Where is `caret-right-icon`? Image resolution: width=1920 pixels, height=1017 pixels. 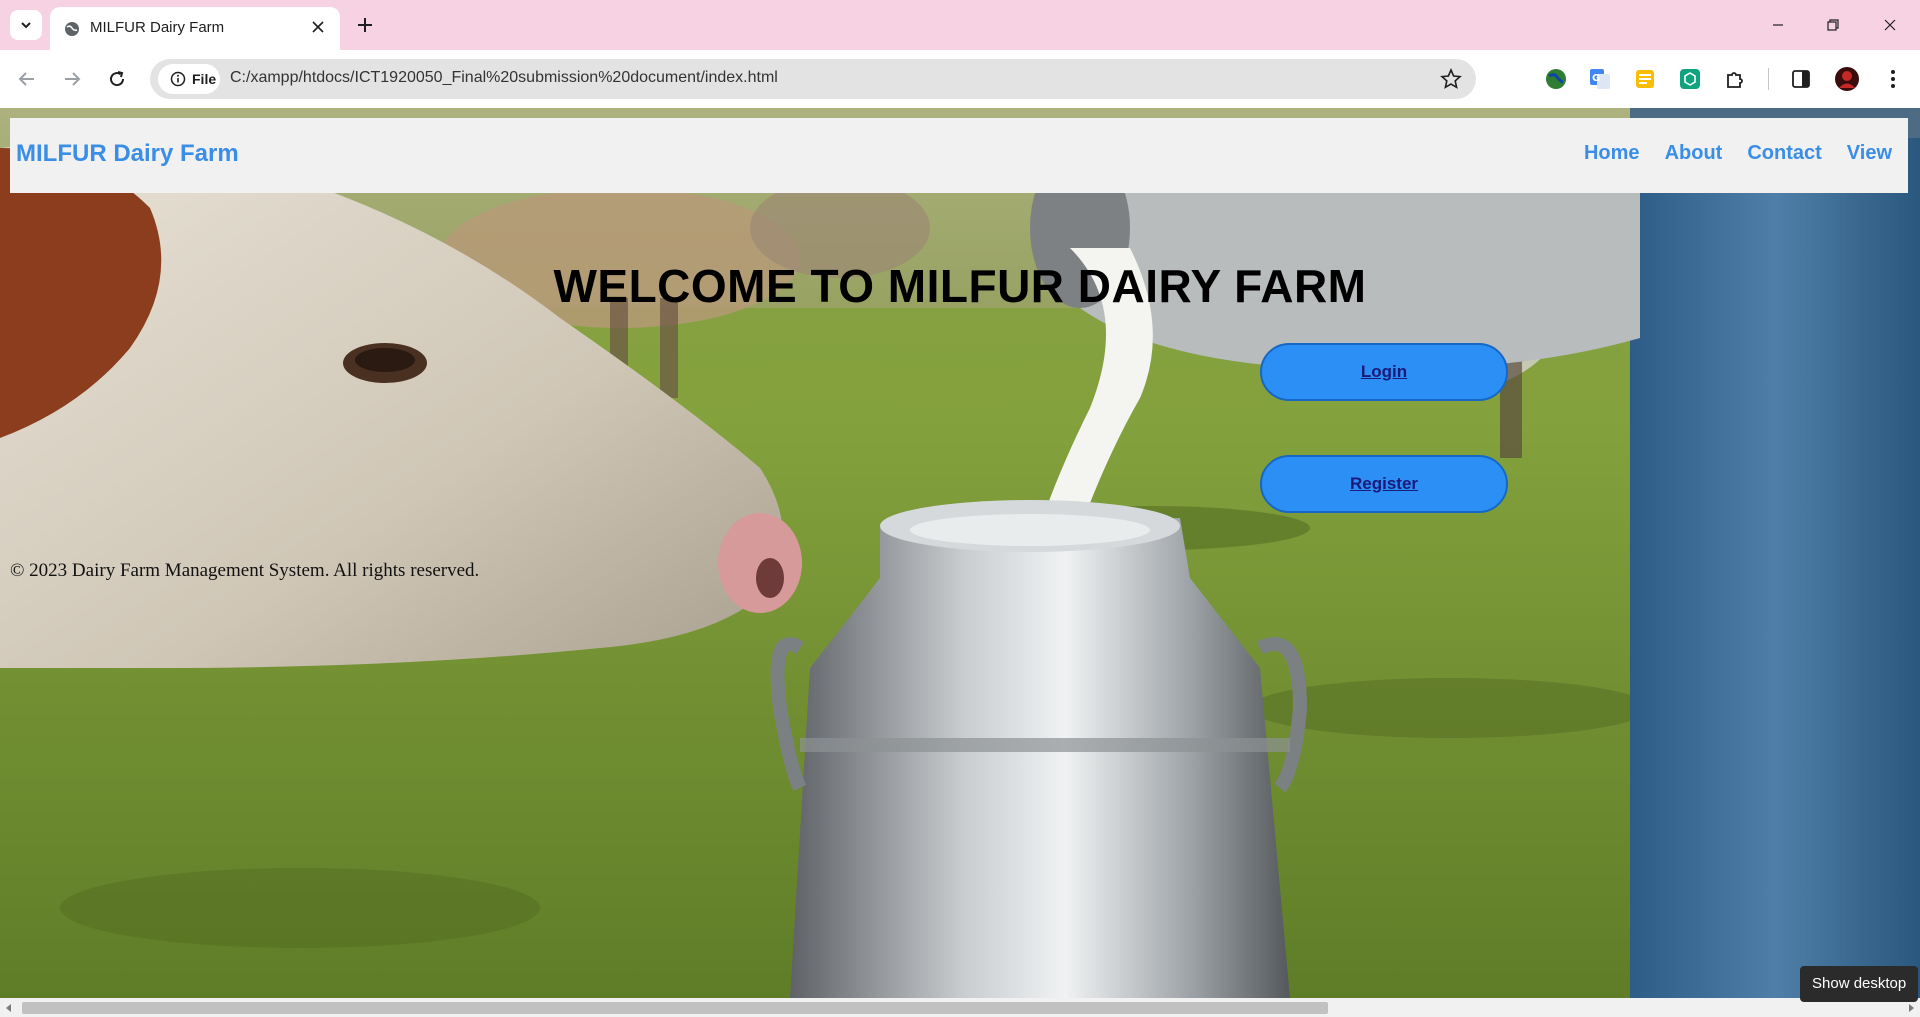
caret-right-icon is located at coordinates (1911, 1008).